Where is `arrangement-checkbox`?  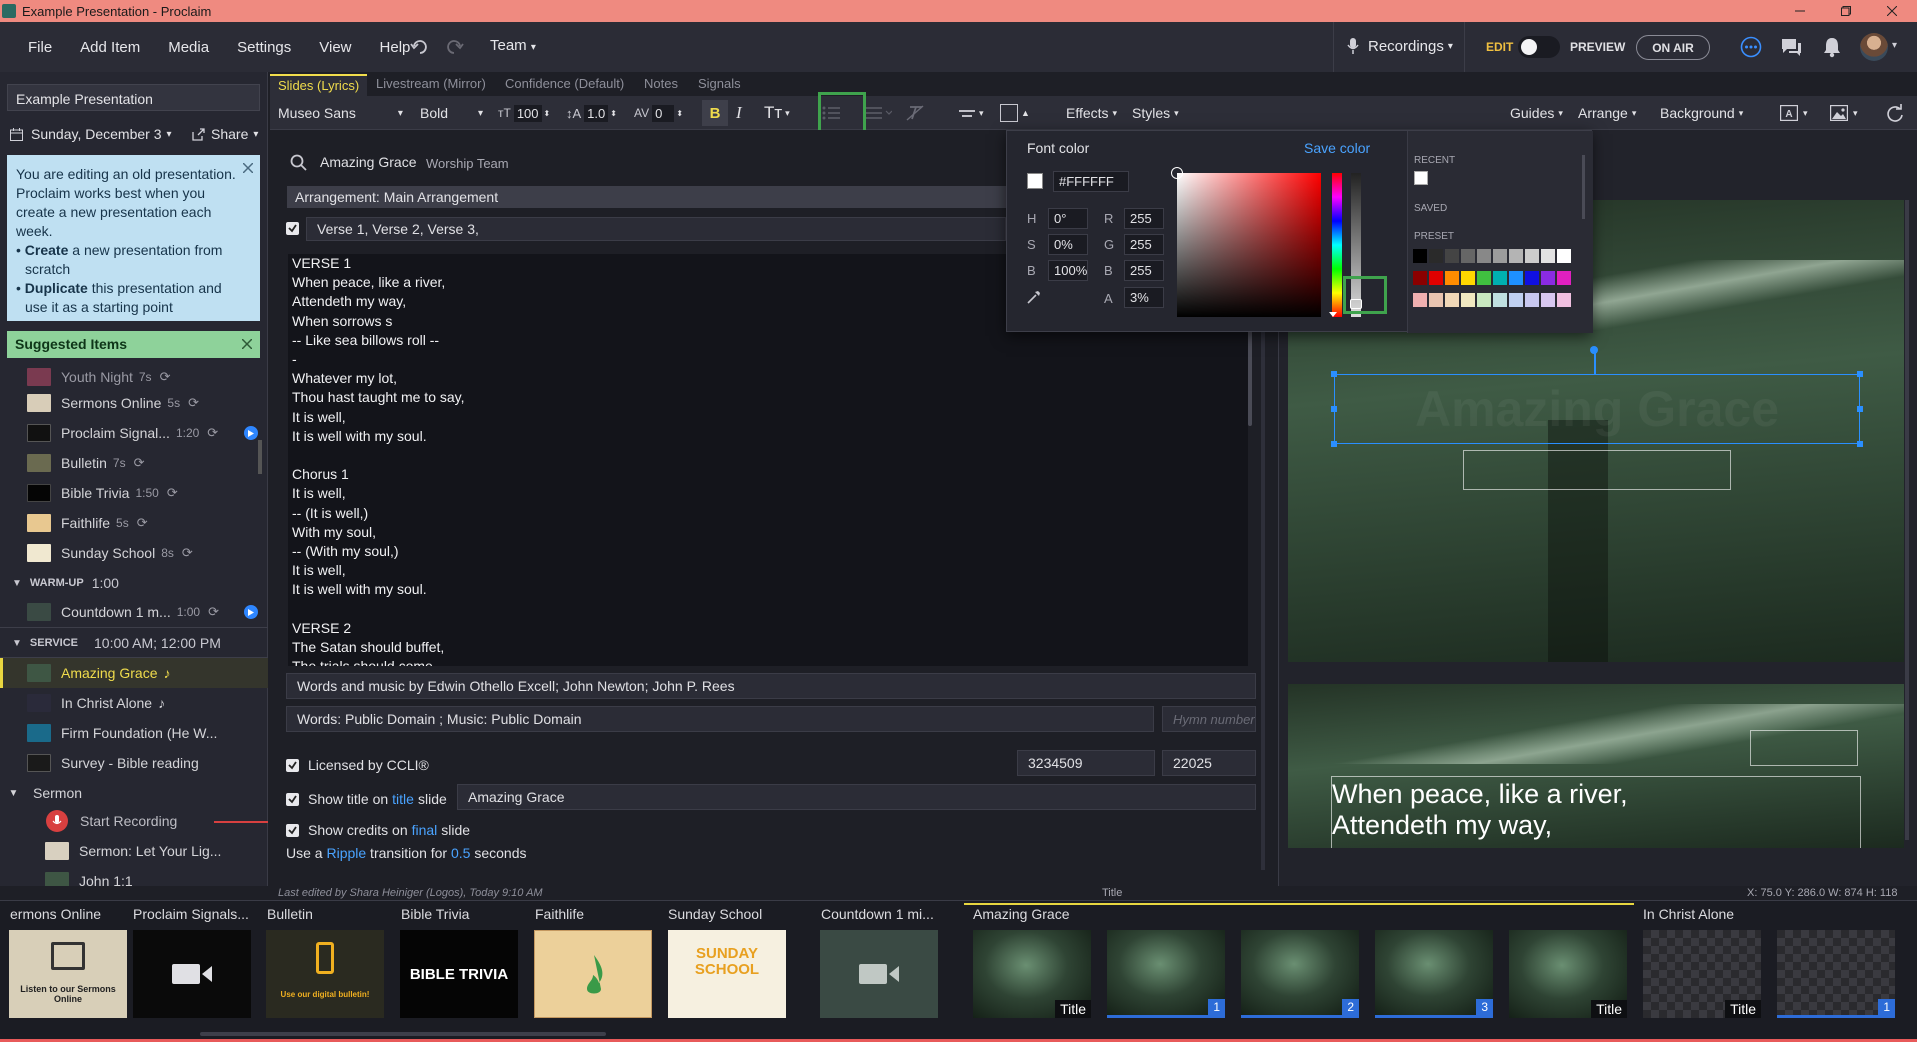
arrangement-checkbox is located at coordinates (292, 228).